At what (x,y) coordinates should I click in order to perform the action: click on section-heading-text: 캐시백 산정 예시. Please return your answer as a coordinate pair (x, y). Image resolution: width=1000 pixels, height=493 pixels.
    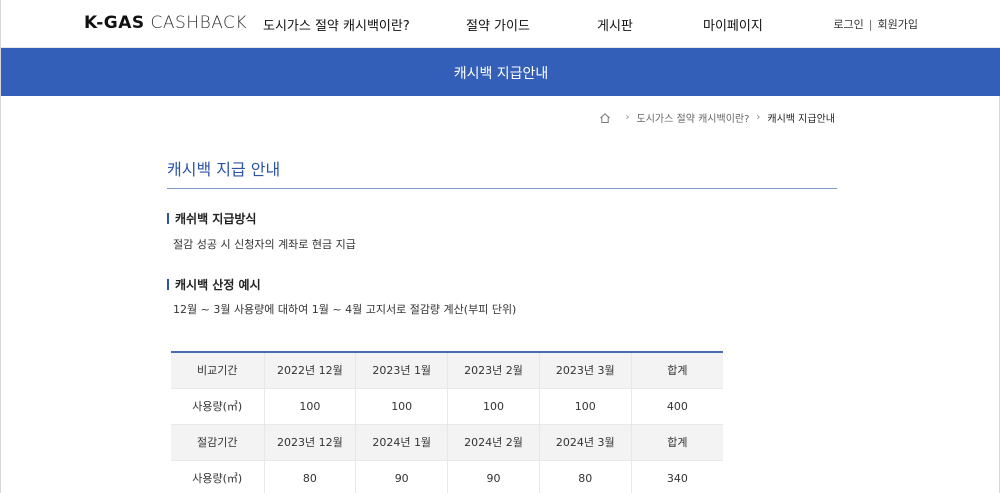
    Looking at the image, I should click on (218, 285).